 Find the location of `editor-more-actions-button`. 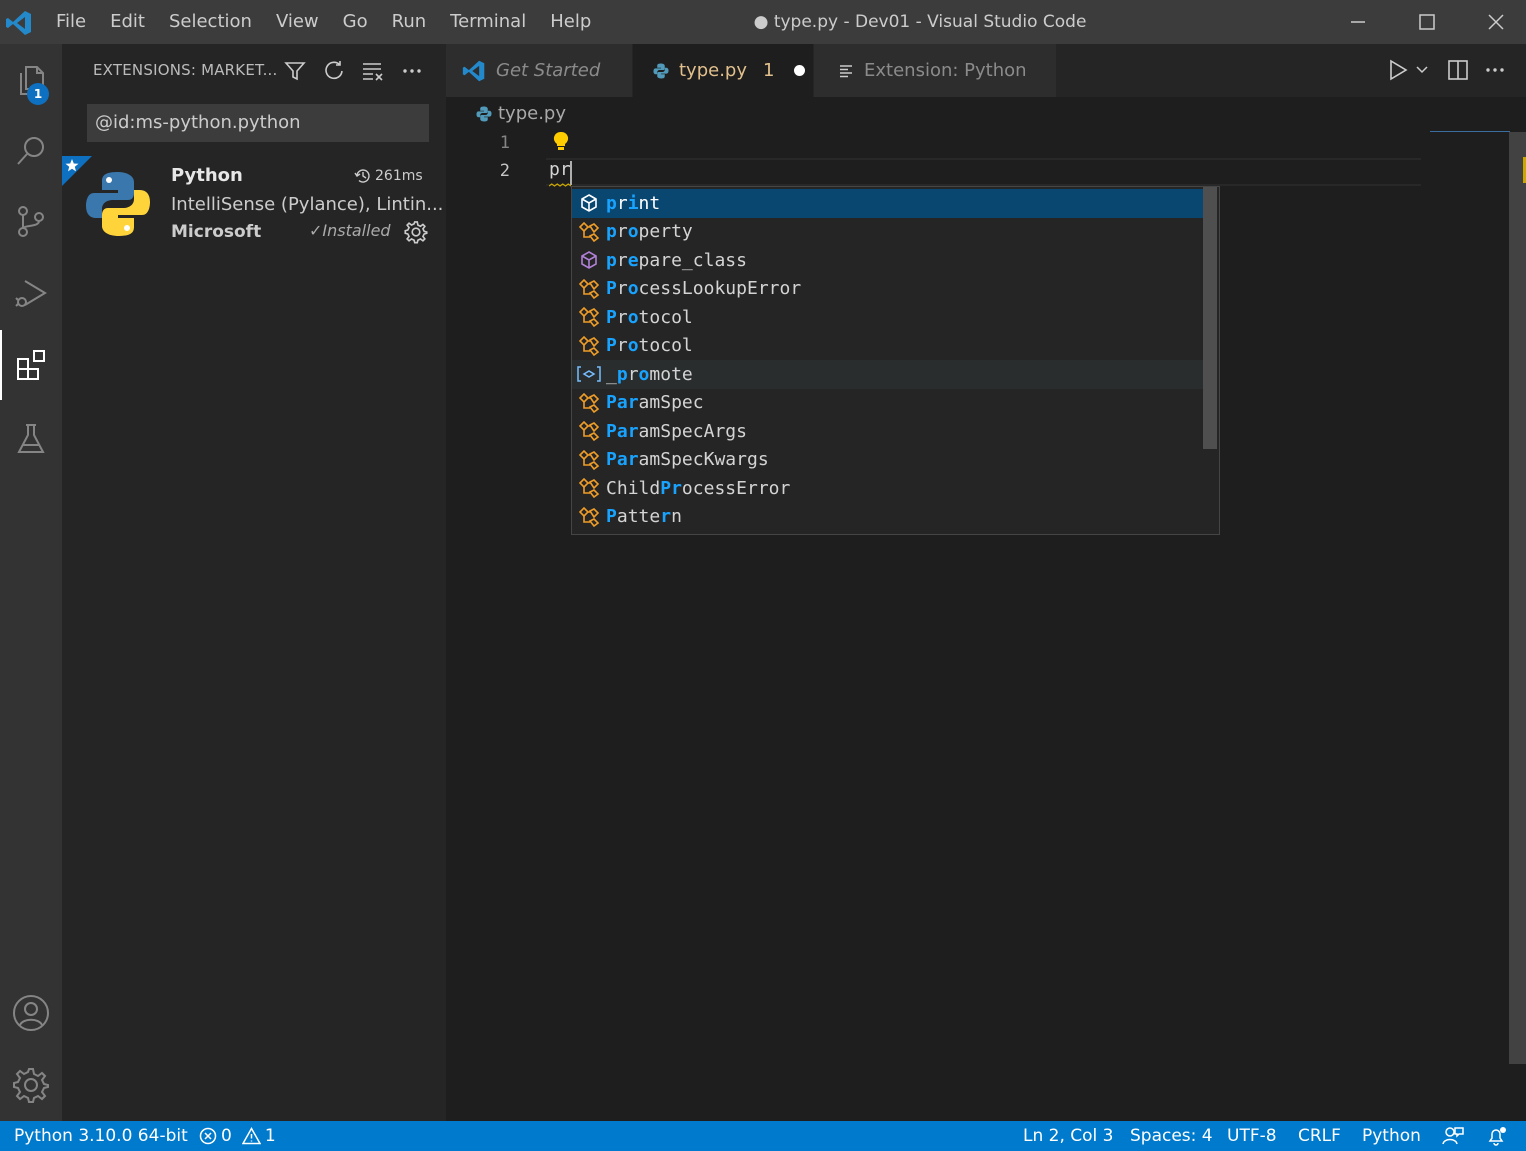

editor-more-actions-button is located at coordinates (1495, 70).